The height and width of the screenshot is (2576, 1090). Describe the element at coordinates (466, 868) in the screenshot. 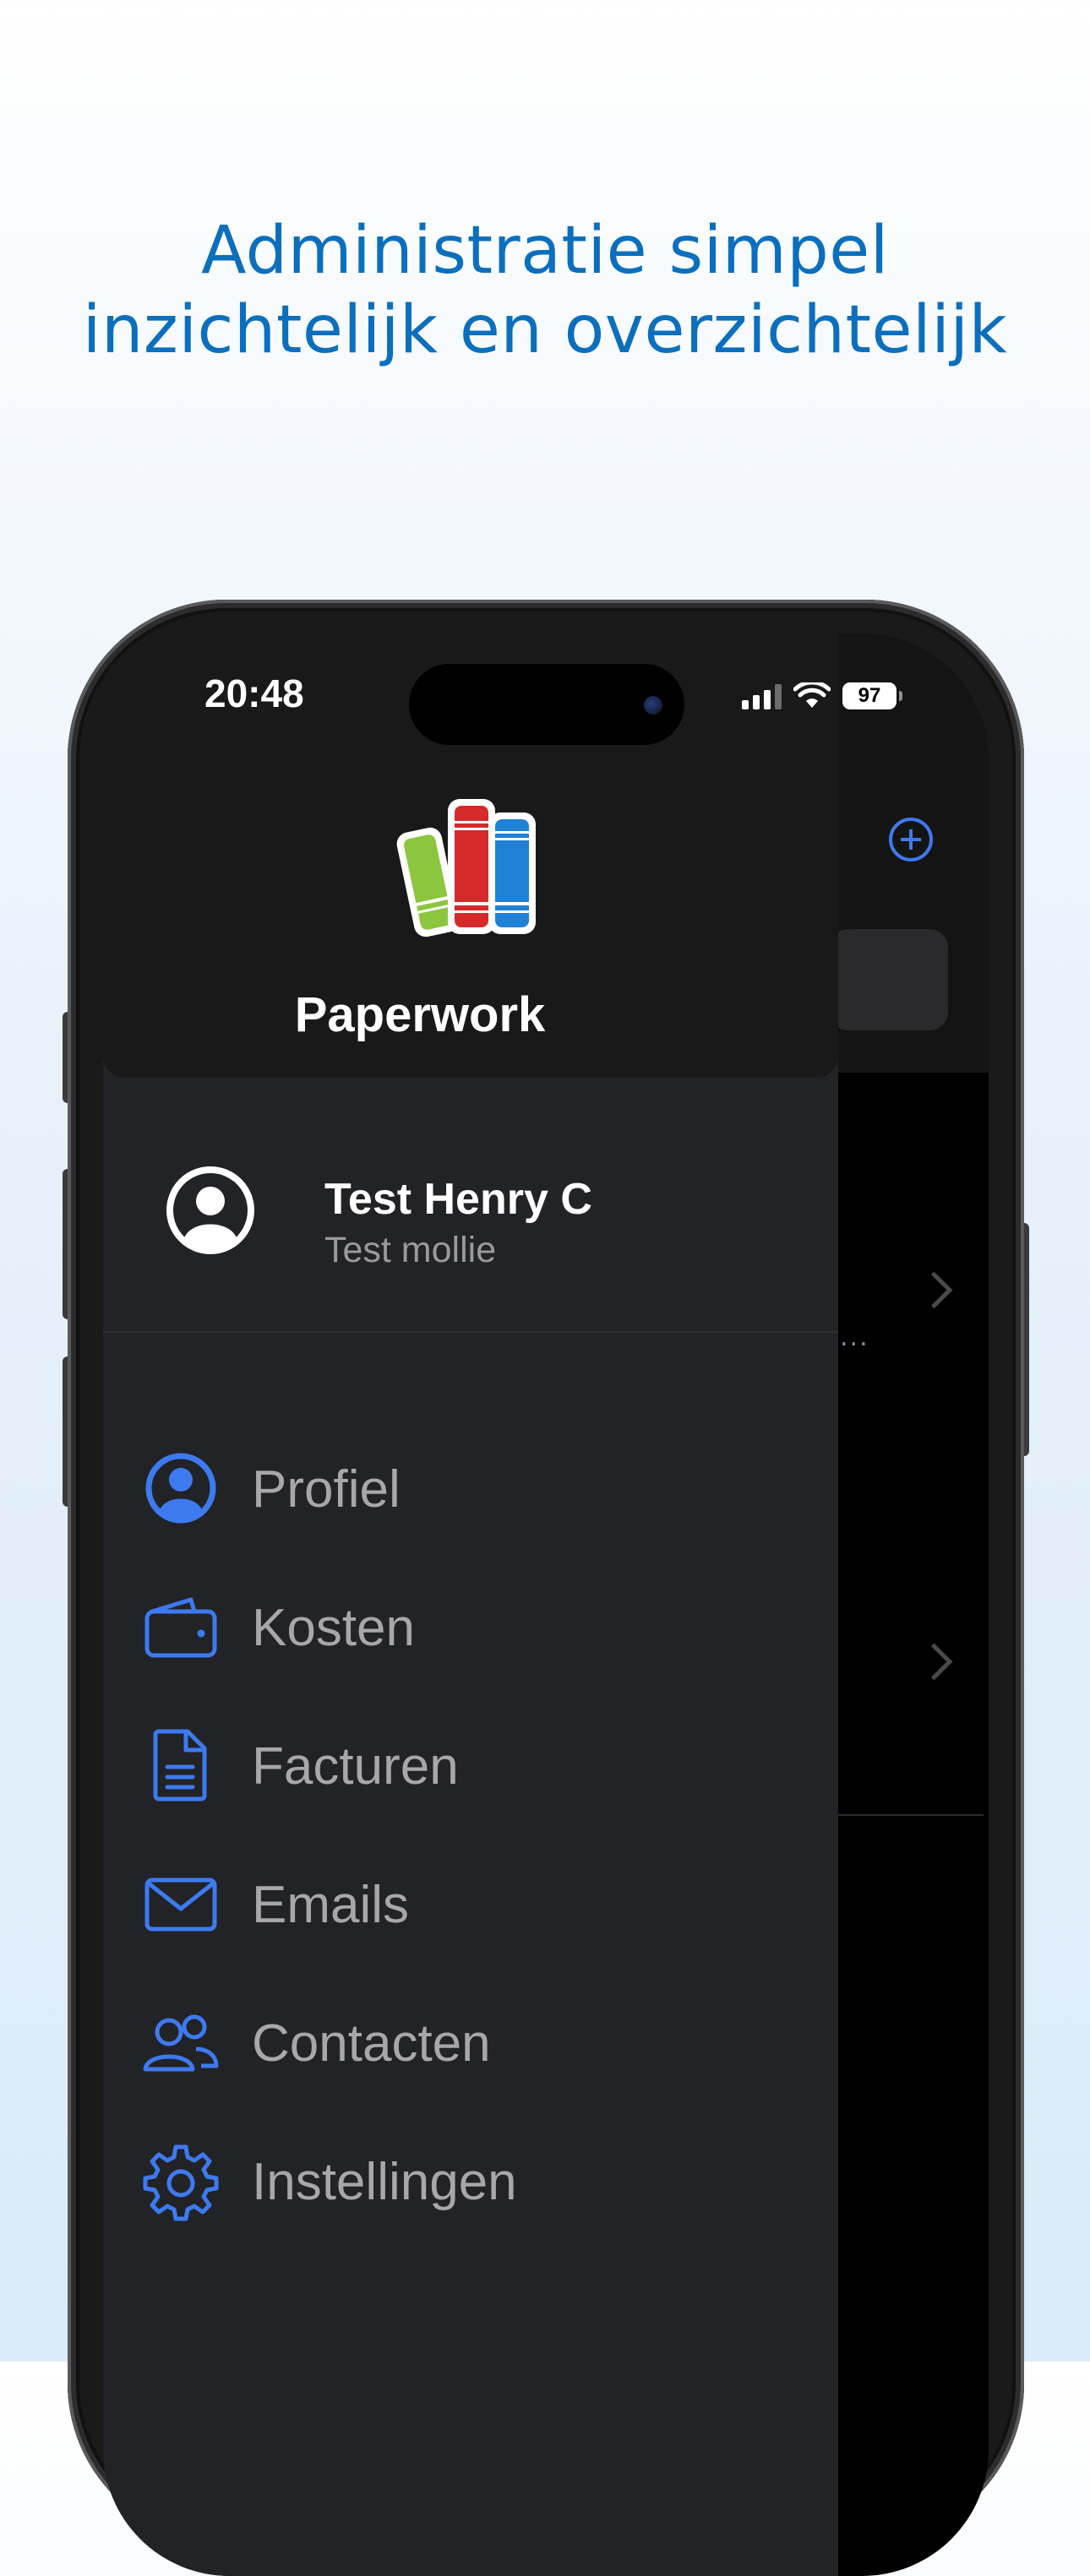

I see `books-logo-icon` at that location.